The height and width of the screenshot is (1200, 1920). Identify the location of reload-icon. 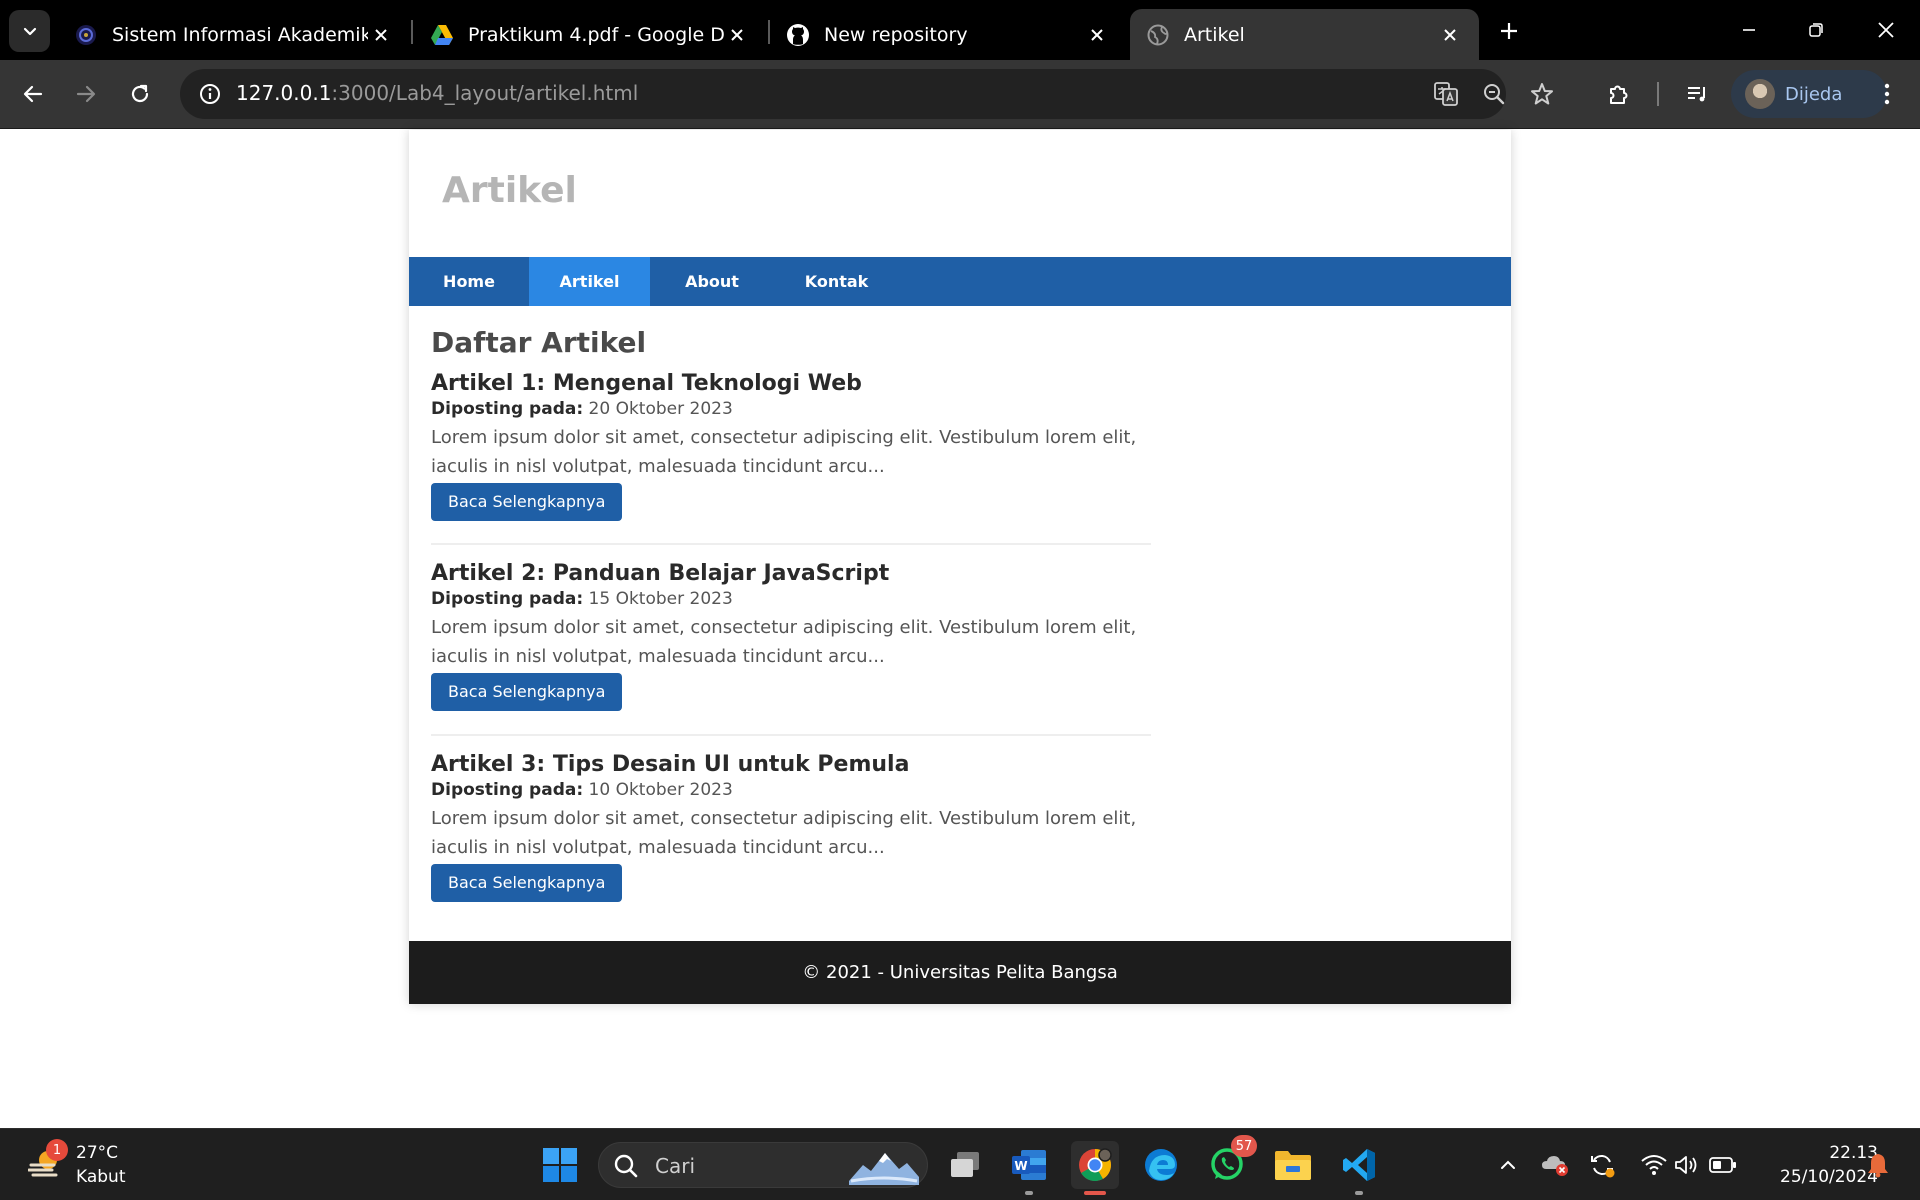
(140, 93).